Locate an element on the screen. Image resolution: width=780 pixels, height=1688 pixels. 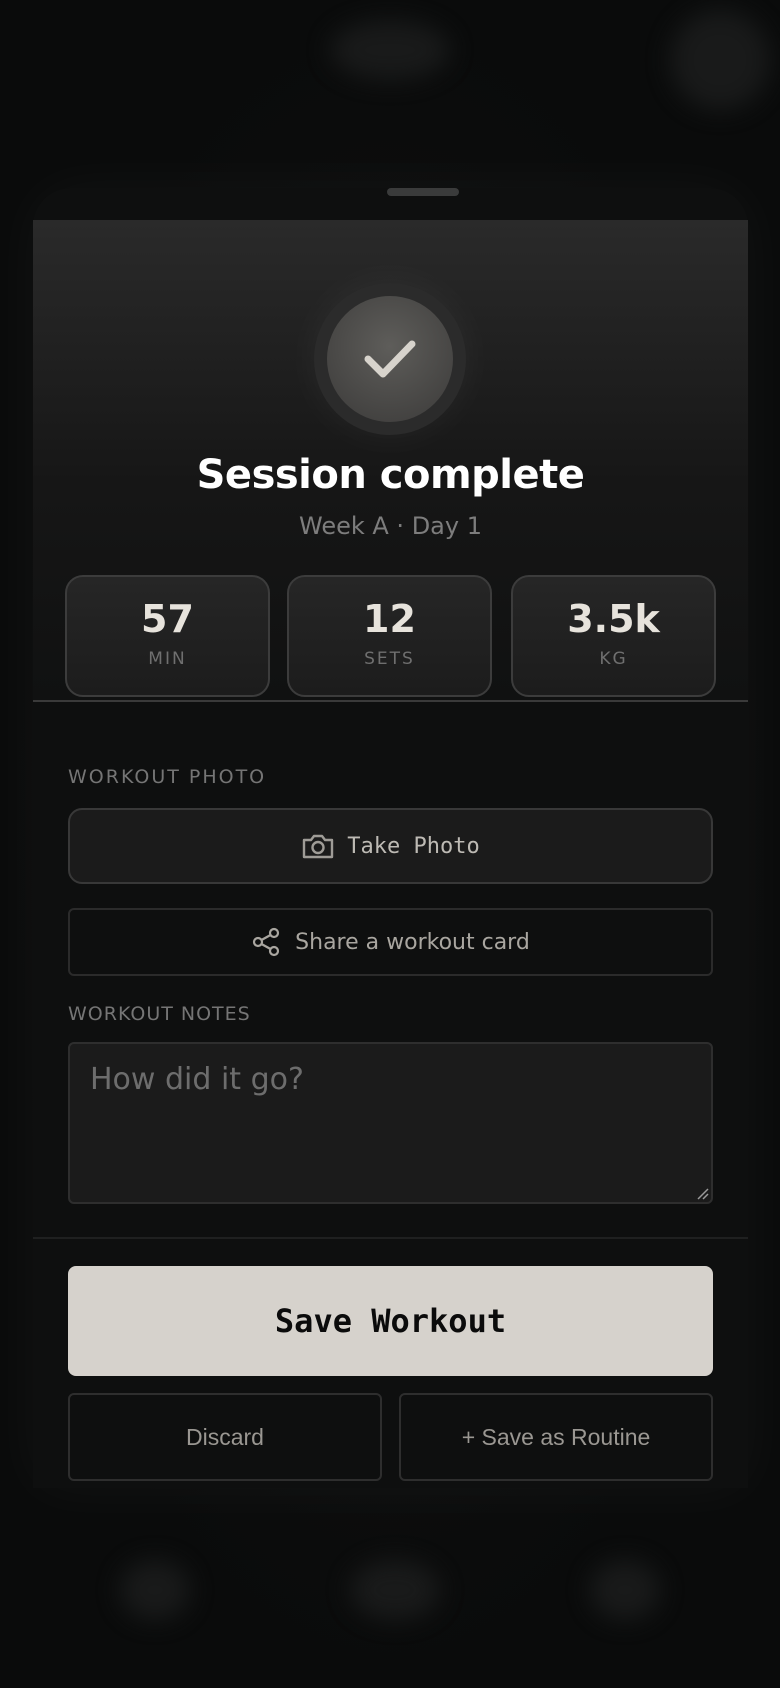
check-icon is located at coordinates (390, 359).